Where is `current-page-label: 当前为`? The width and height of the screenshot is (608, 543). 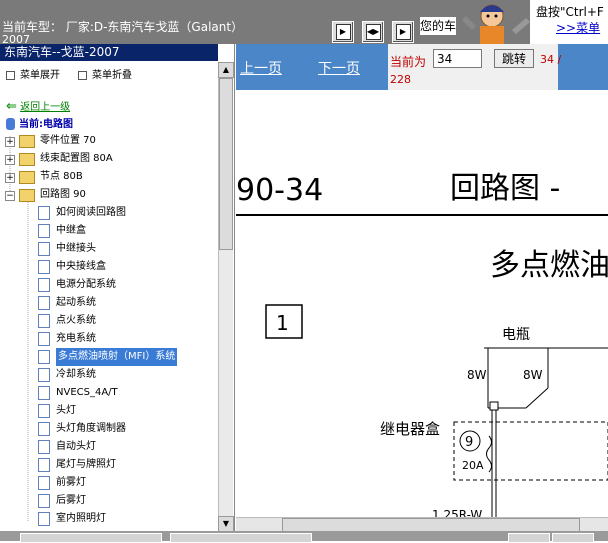
current-page-label: 当前为 is located at coordinates (408, 62).